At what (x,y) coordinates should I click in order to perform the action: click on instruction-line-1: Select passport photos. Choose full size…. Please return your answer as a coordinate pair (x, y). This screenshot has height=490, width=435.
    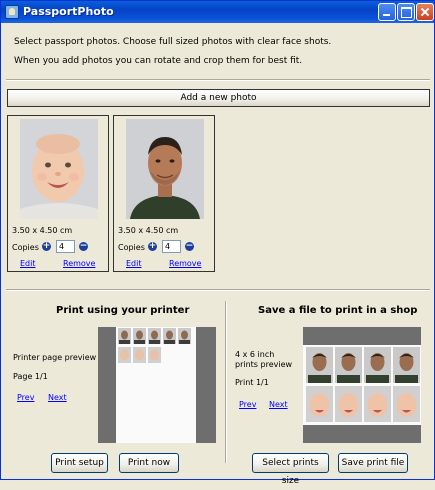
    Looking at the image, I should click on (173, 42).